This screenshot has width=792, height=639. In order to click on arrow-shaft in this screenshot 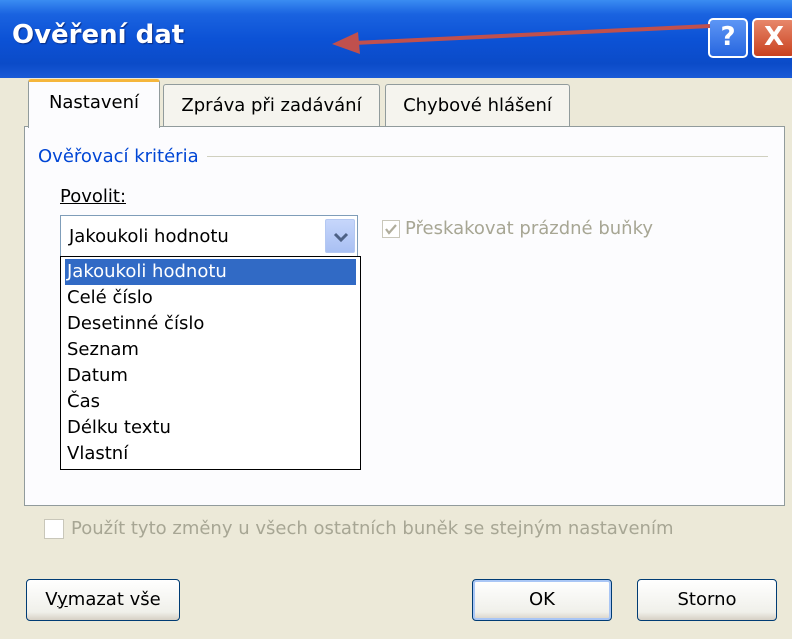, I will do `click(532, 34)`.